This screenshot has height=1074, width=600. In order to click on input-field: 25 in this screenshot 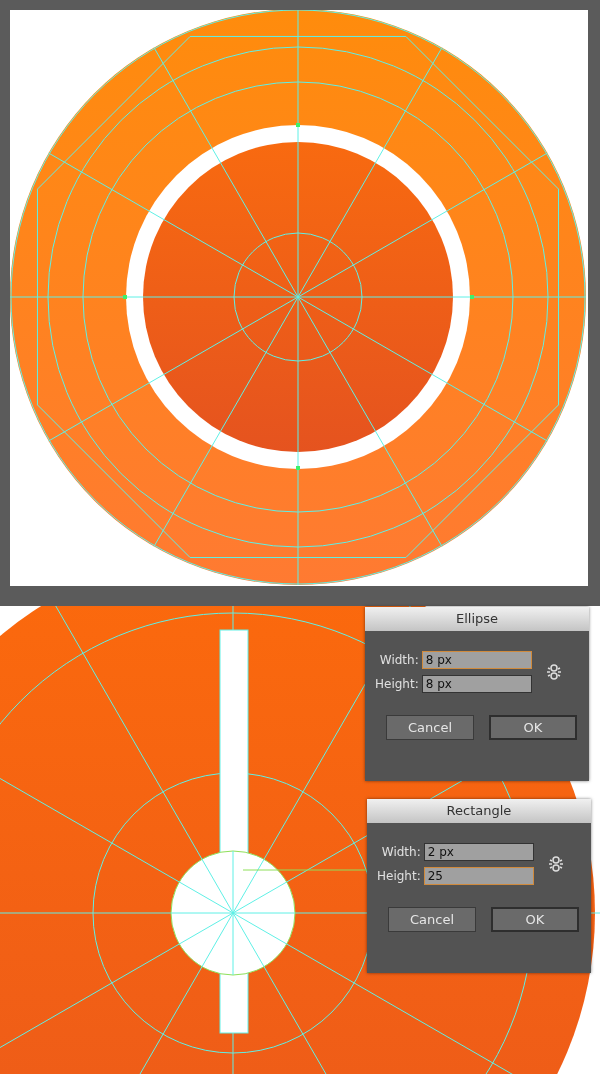, I will do `click(478, 876)`.